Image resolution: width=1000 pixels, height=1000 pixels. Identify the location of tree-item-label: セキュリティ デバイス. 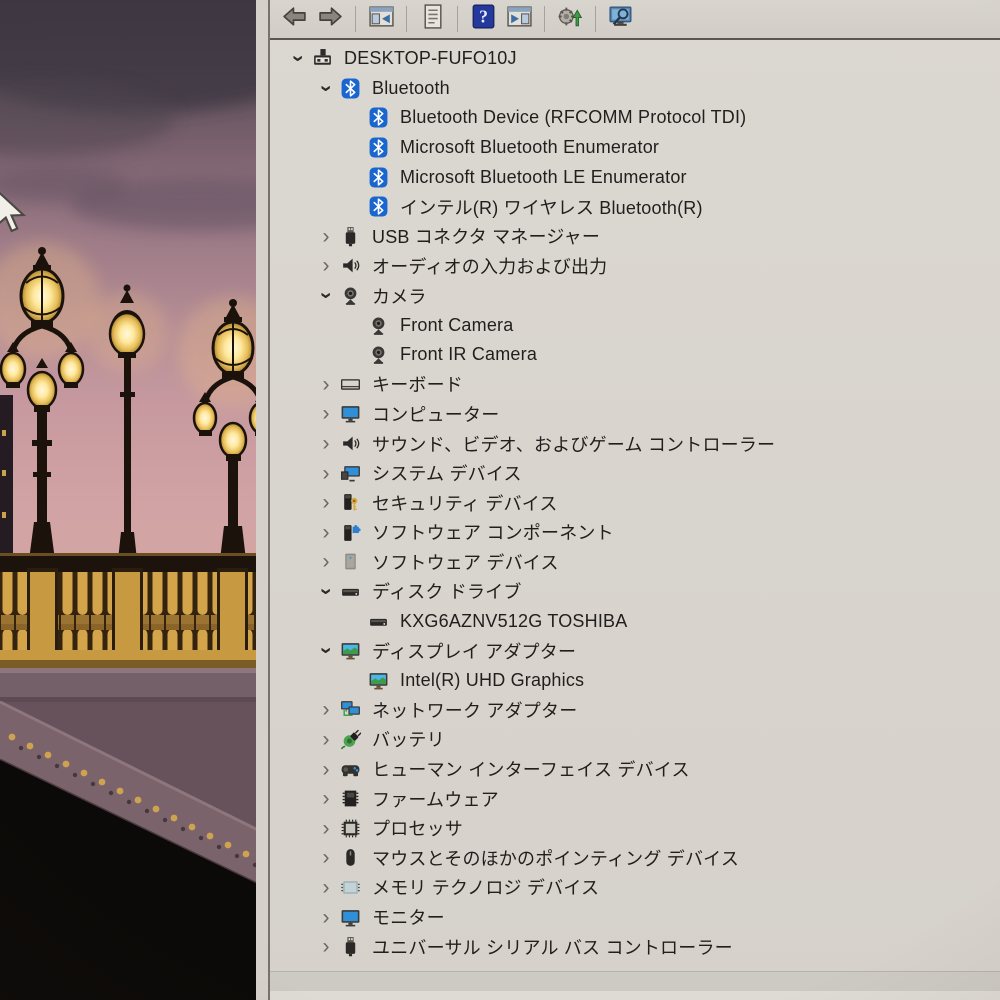
(465, 503).